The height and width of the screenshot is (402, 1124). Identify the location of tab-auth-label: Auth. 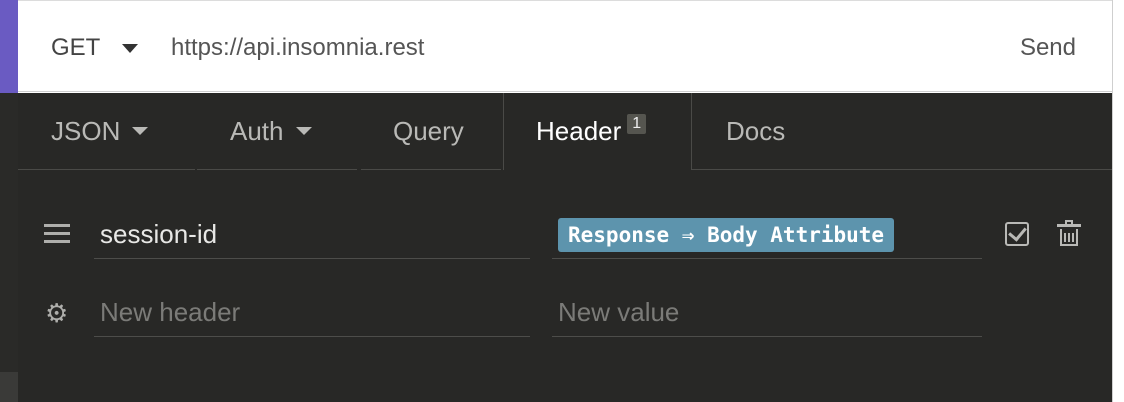
(257, 130).